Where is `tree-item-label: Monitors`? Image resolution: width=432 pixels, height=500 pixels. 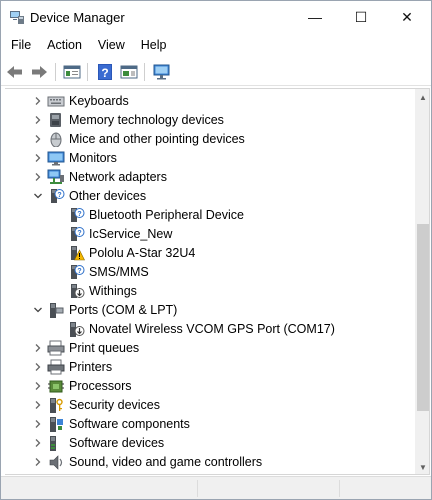 tree-item-label: Monitors is located at coordinates (93, 158).